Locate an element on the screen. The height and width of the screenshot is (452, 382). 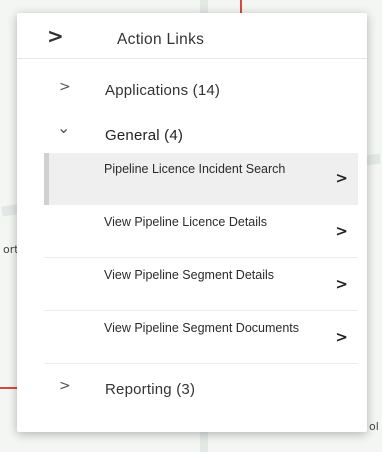
panel-title: Action Links is located at coordinates (161, 39).